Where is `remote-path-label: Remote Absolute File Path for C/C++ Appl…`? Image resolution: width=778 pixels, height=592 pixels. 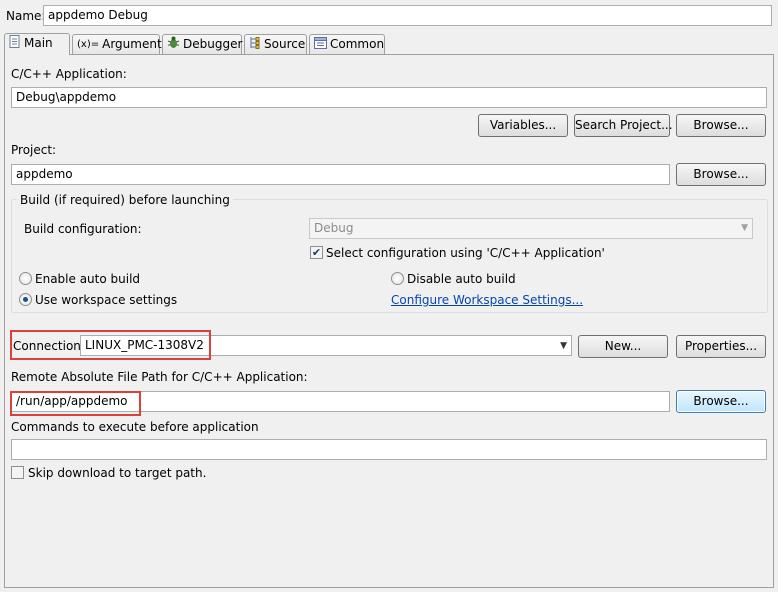
remote-path-label: Remote Absolute File Path for C/C++ Appl… is located at coordinates (159, 377).